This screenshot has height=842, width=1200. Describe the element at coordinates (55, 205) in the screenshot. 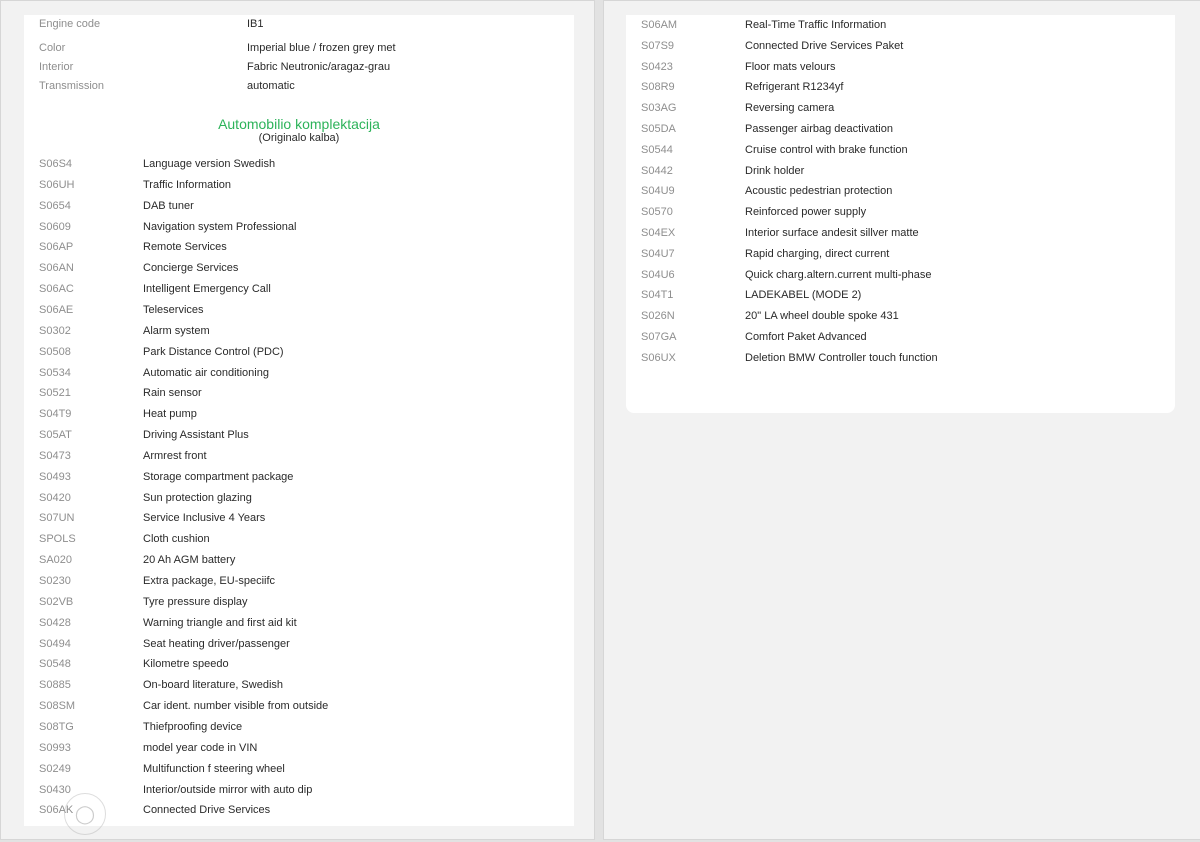

I see `option-code: S0654` at that location.